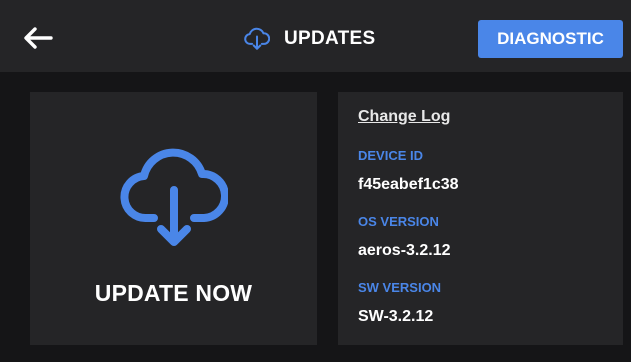  I want to click on device-id-label: DEVICE ID, so click(391, 155).